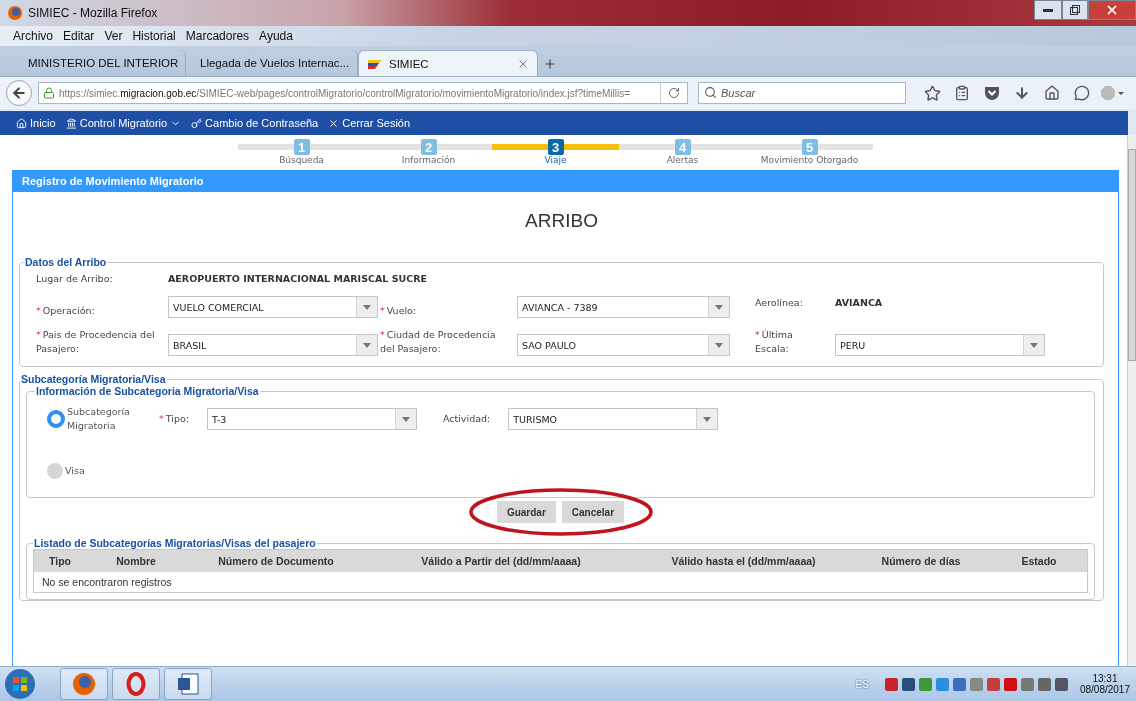 The image size is (1136, 701). What do you see at coordinates (467, 419) in the screenshot?
I see `field-label: Actividad:` at bounding box center [467, 419].